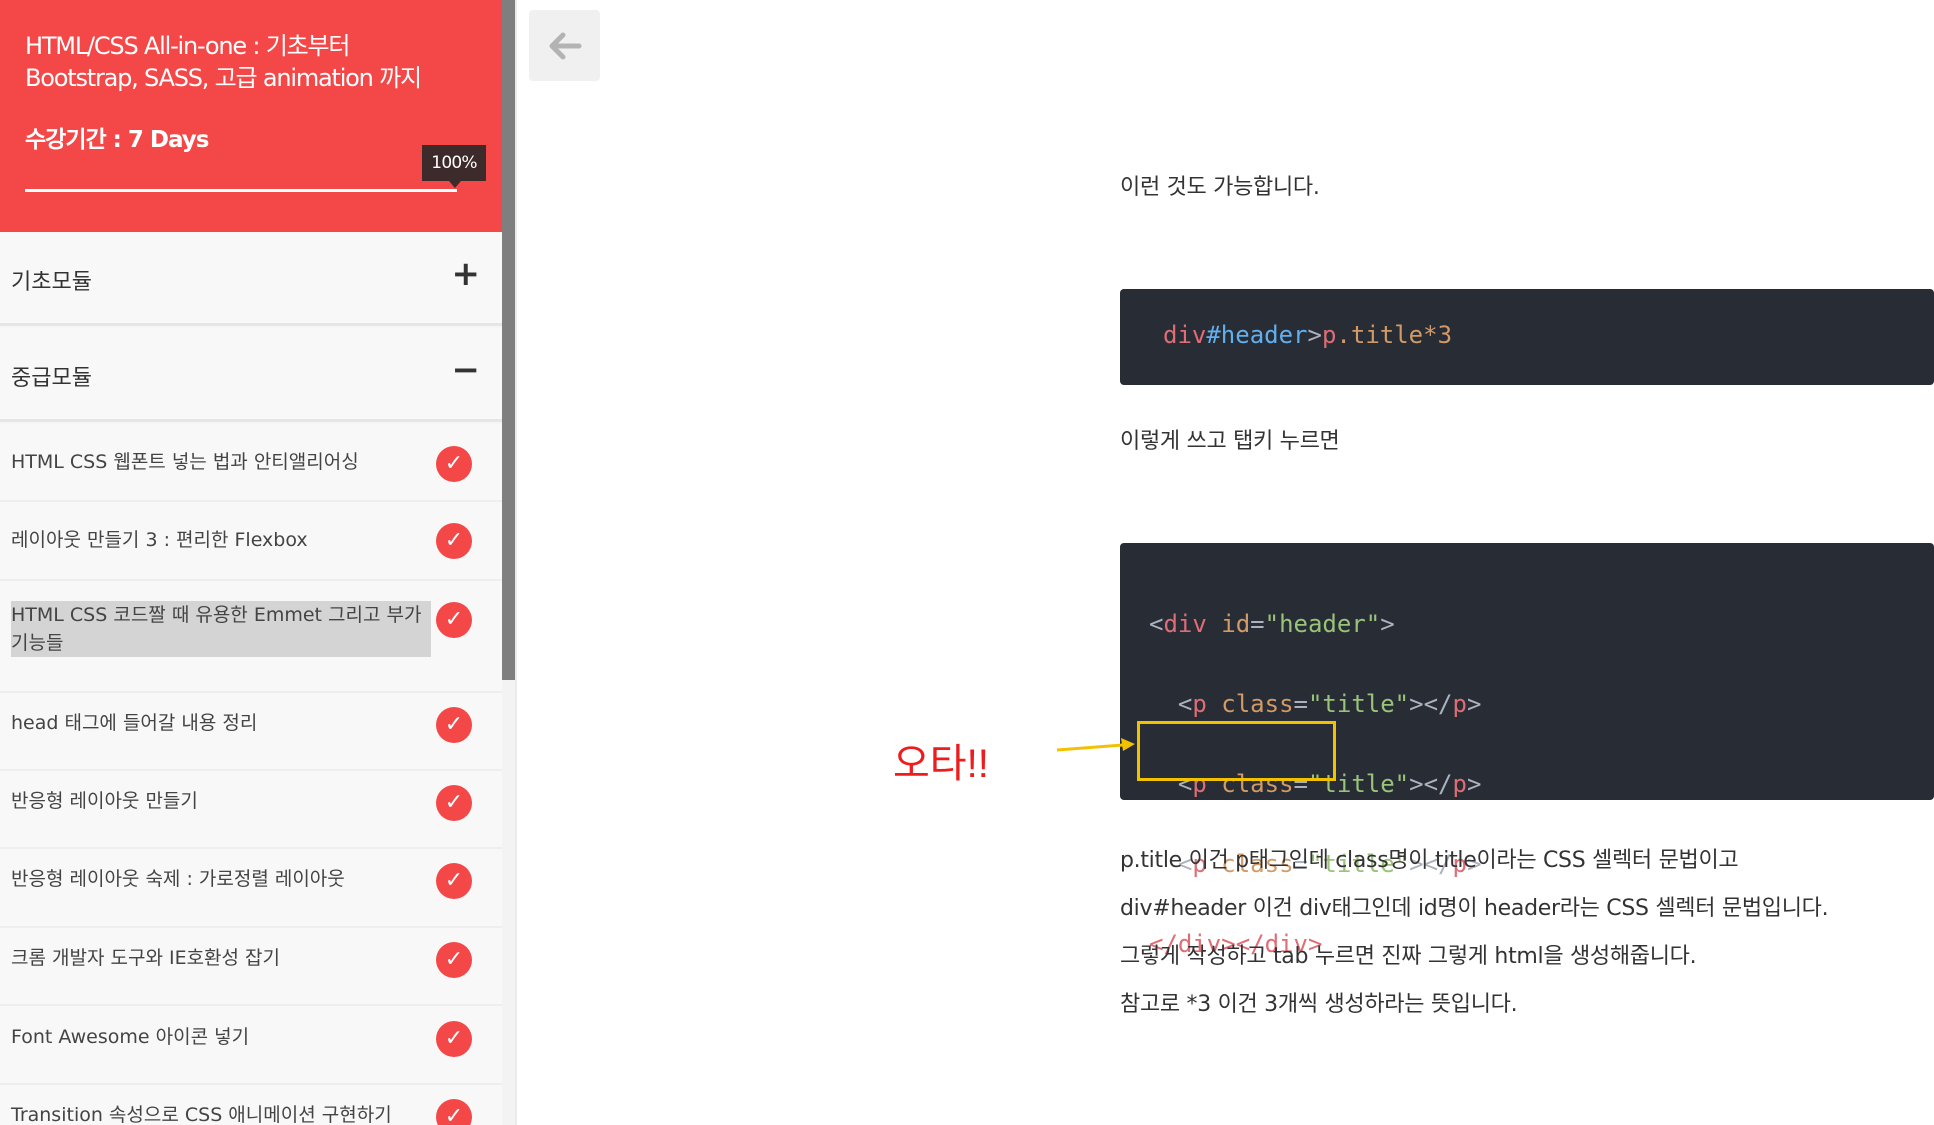  What do you see at coordinates (1236, 624) in the screenshot?
I see `code-token: id` at bounding box center [1236, 624].